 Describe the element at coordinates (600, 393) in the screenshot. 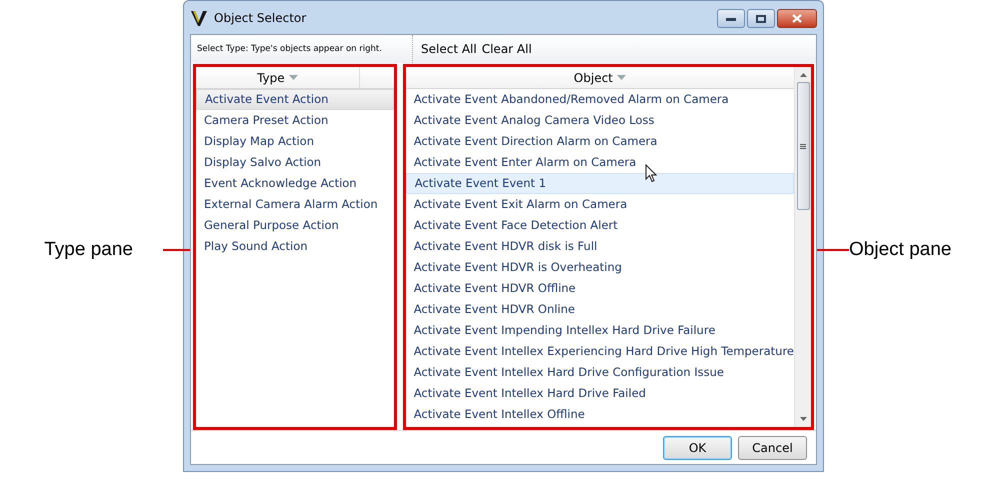

I see `list-item: Activate Event Intellex Hard Drive Failed` at that location.